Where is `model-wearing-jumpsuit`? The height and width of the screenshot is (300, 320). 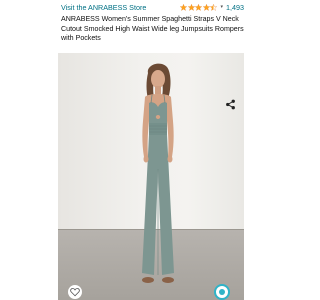
model-wearing-jumpsuit is located at coordinates (158, 173).